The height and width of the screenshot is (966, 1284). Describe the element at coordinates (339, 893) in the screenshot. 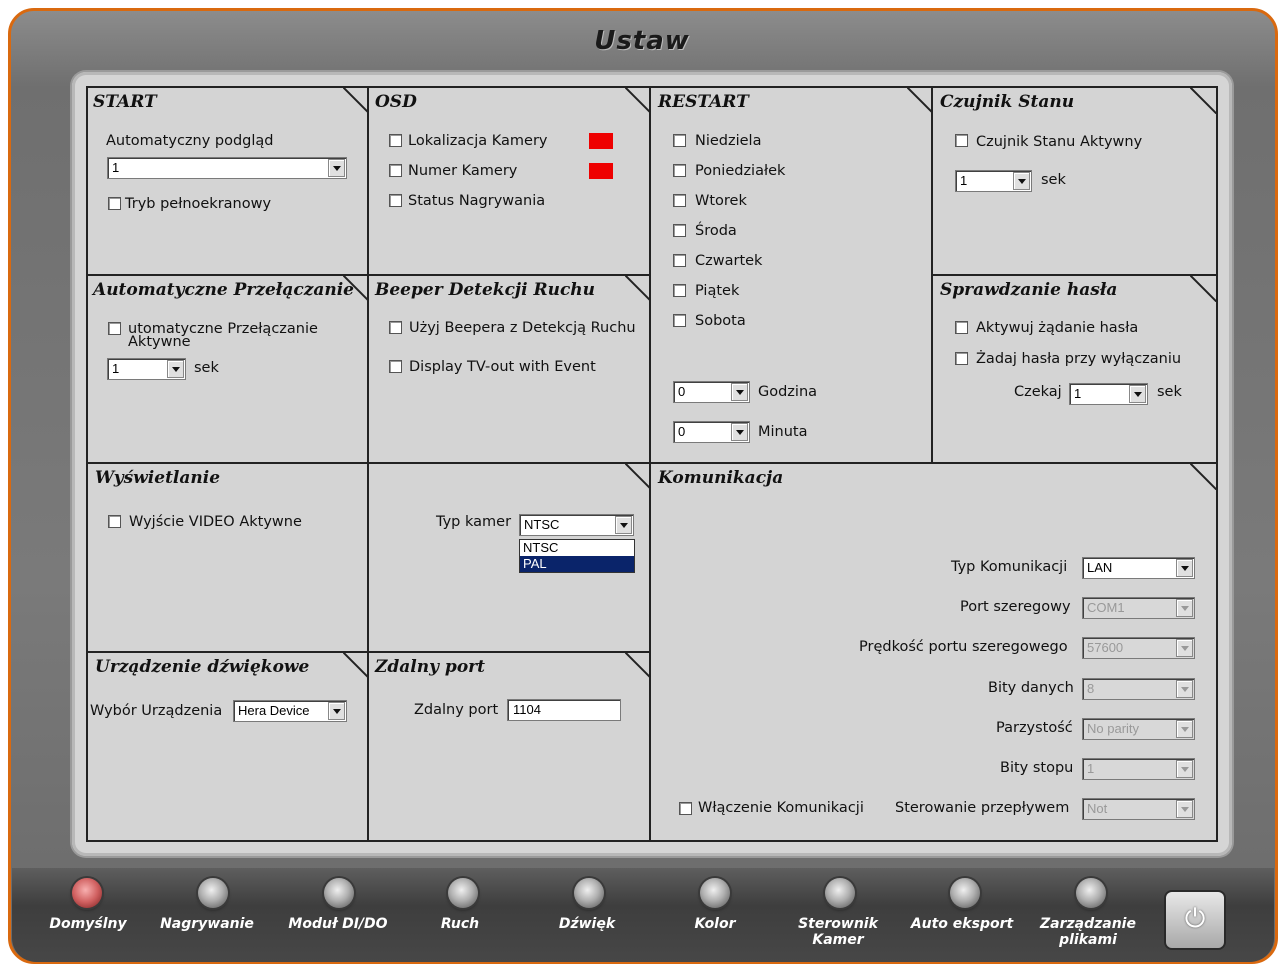

I see `nav-button-dido` at that location.